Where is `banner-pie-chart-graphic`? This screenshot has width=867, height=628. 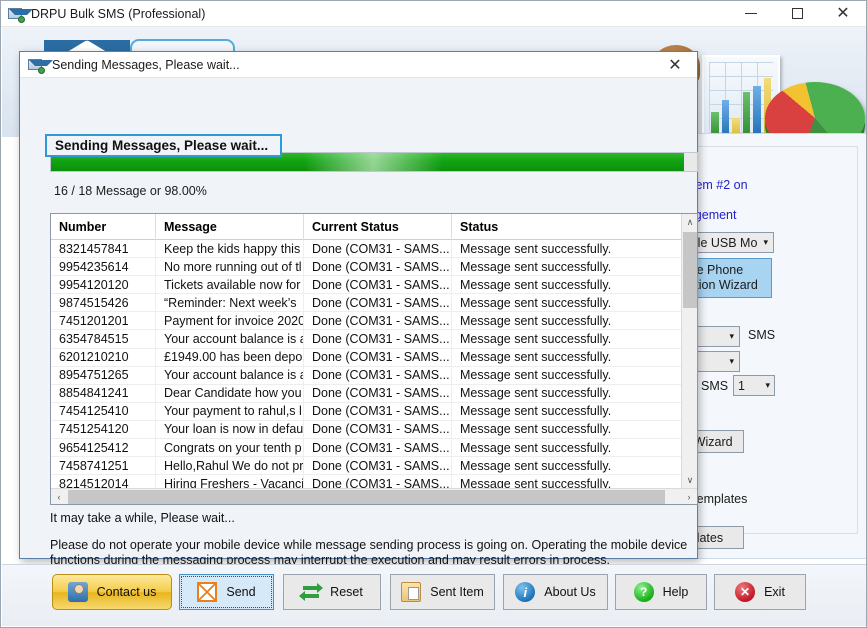
banner-pie-chart-graphic is located at coordinates (815, 109).